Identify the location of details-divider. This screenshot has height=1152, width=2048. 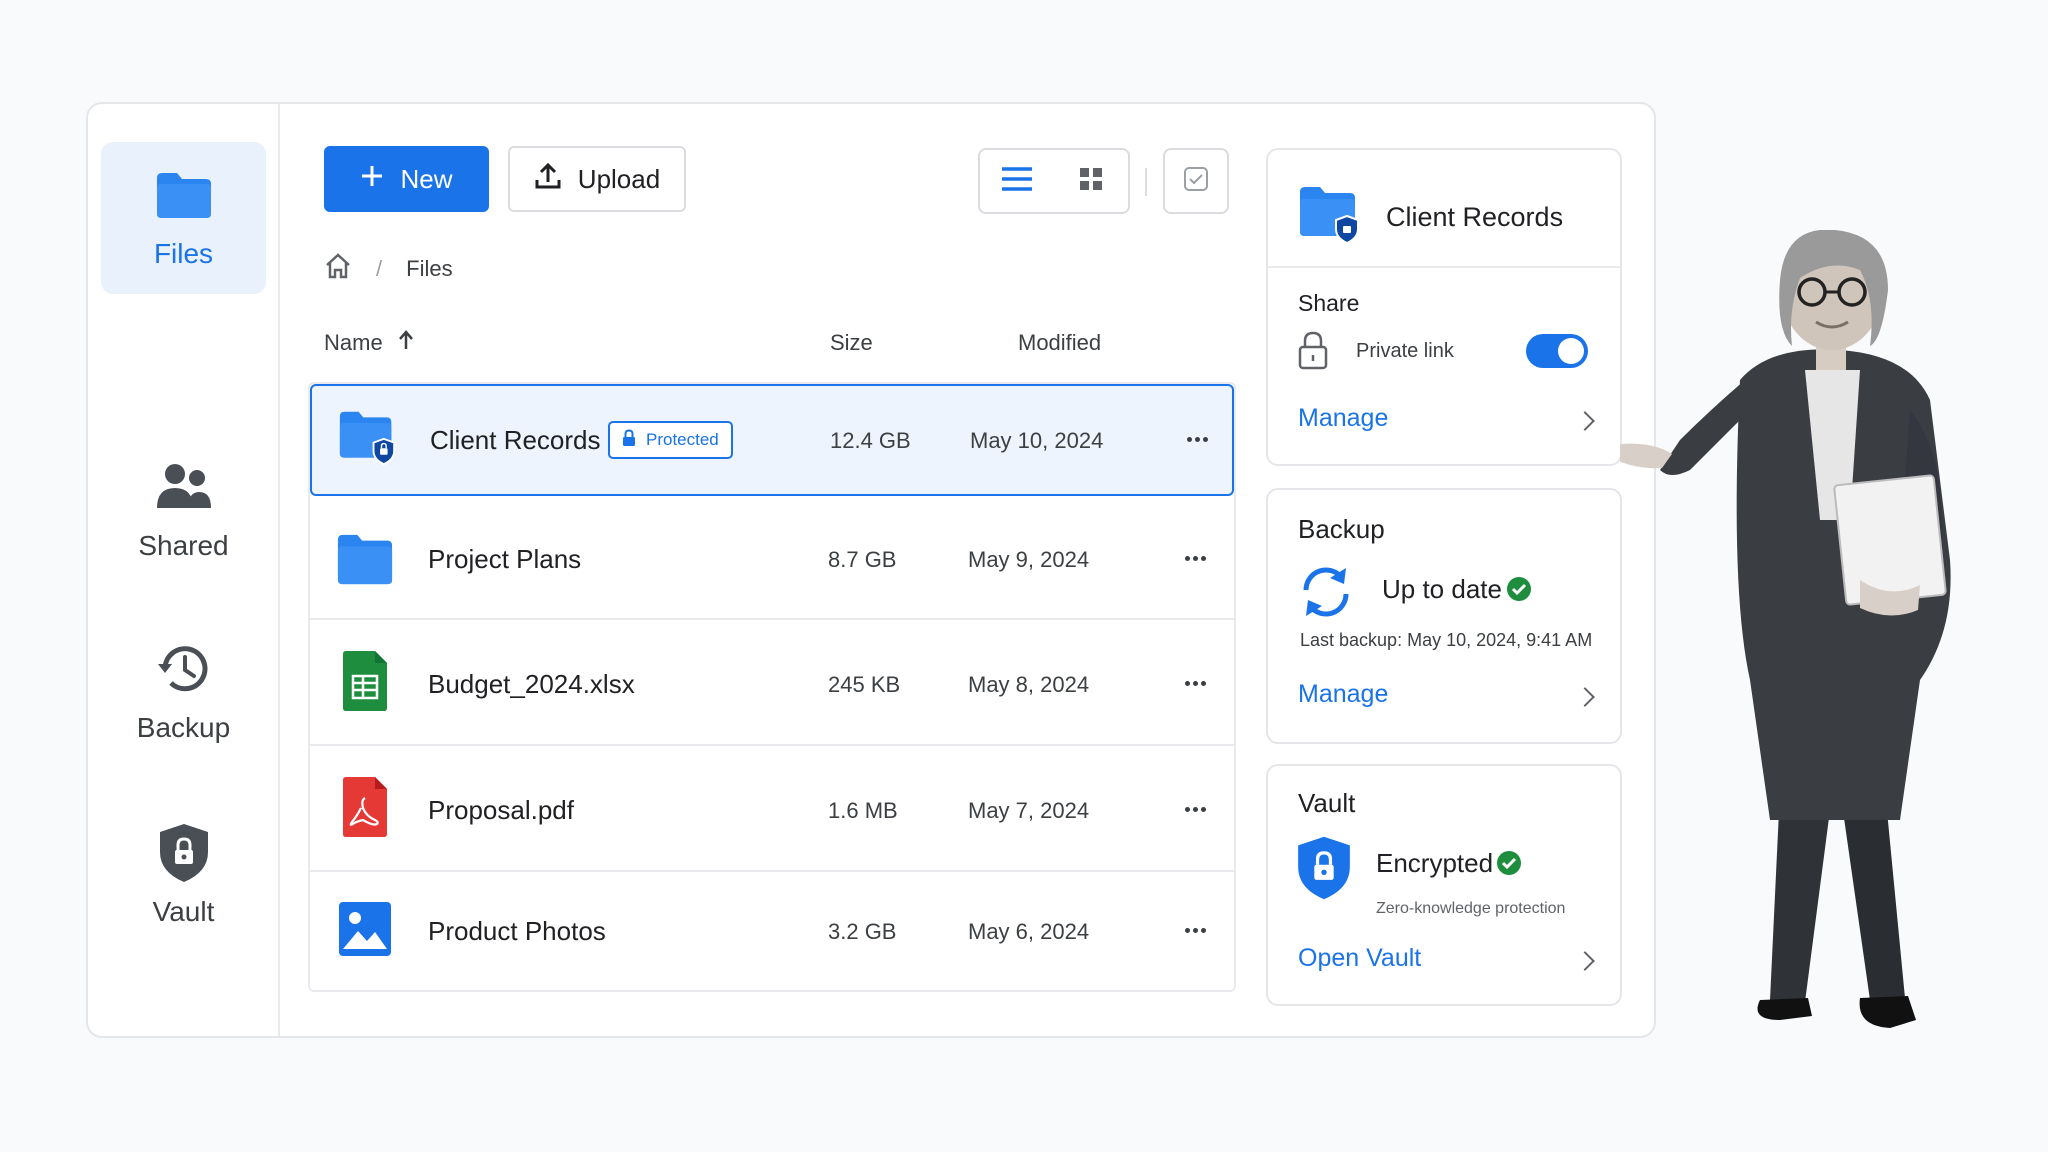
(1444, 267).